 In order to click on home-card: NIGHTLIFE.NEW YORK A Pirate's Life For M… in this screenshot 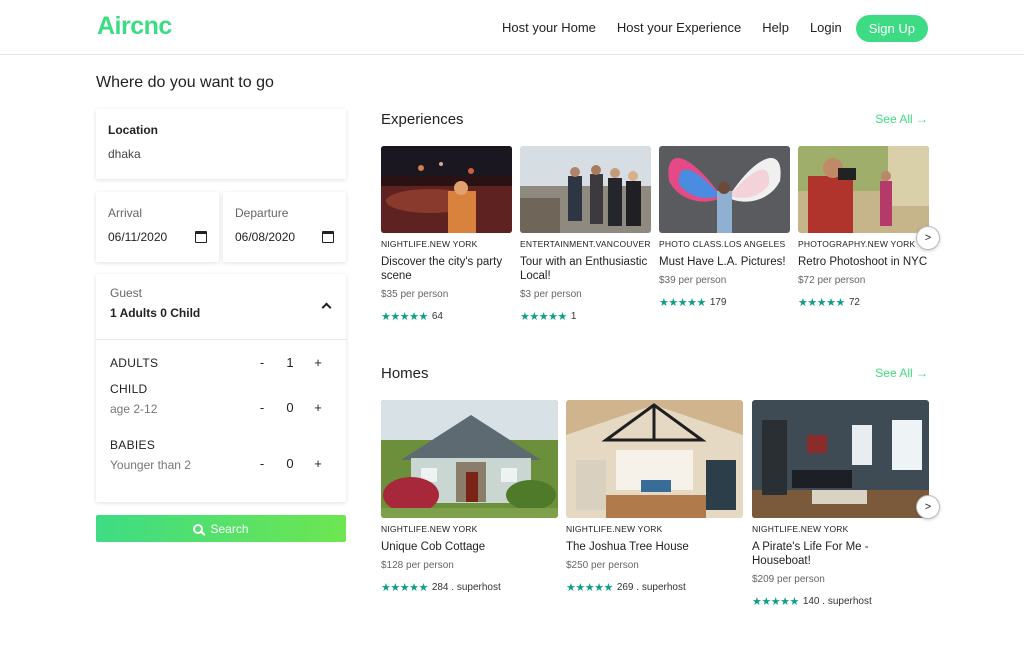, I will do `click(840, 504)`.